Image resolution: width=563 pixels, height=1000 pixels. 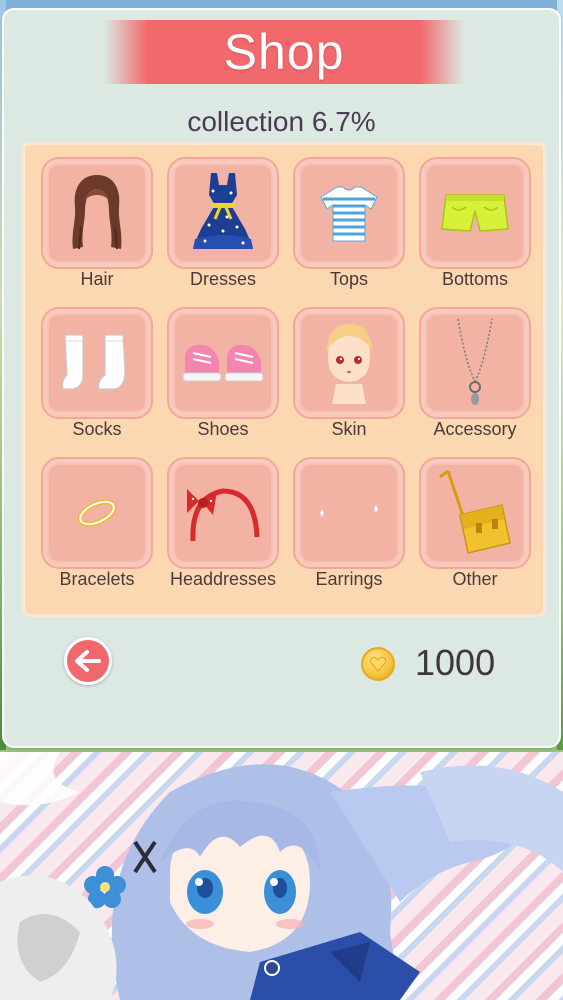 I want to click on collection-value: 6.7%, so click(x=343, y=121).